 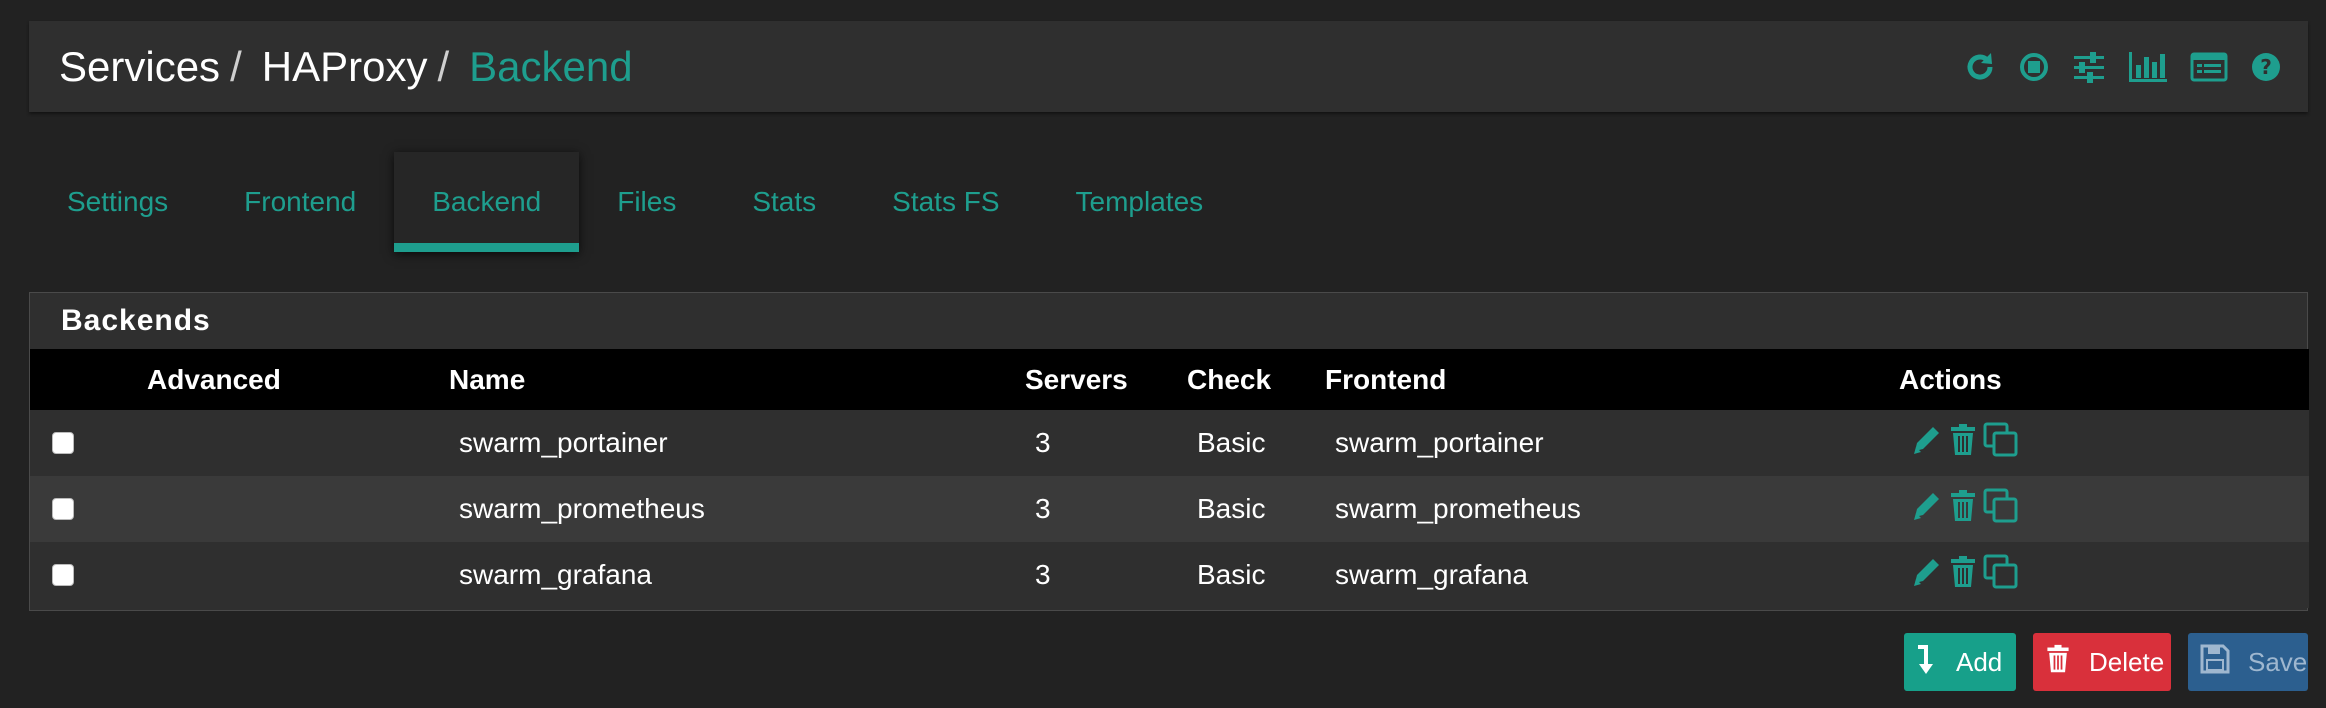 I want to click on breadcrumb: Services / HAProxy / Backend, so click(x=346, y=67).